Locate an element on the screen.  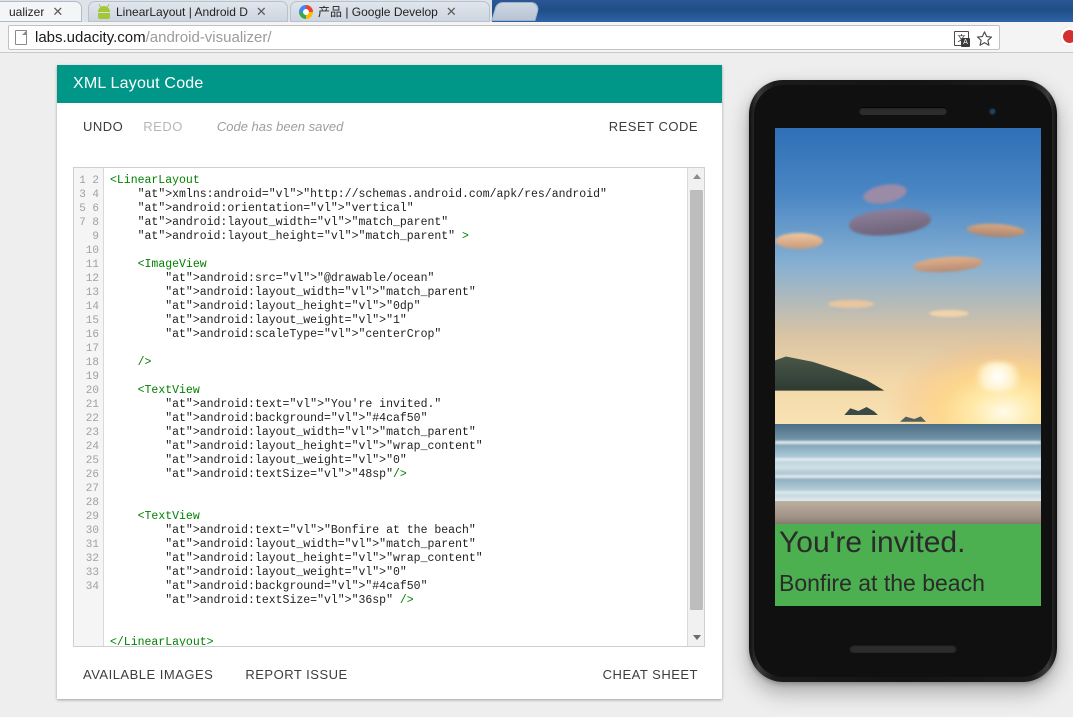
translate-badge: A is located at coordinates (965, 42).